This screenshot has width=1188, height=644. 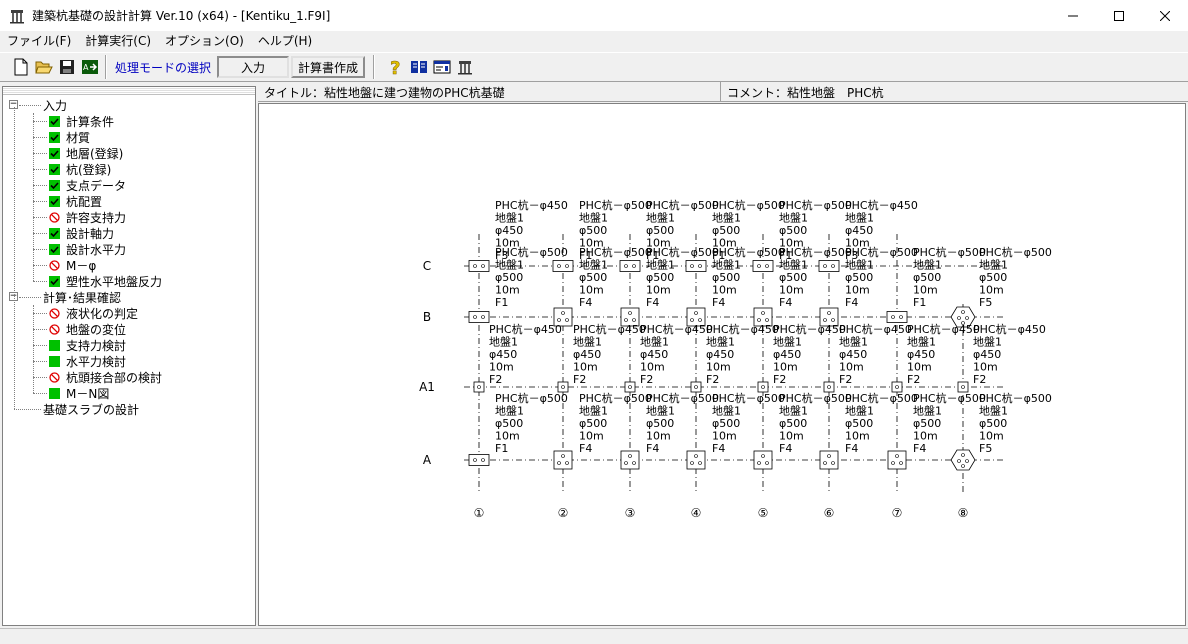 What do you see at coordinates (128, 169) in the screenshot?
I see `tree-item: 杭(登録)` at bounding box center [128, 169].